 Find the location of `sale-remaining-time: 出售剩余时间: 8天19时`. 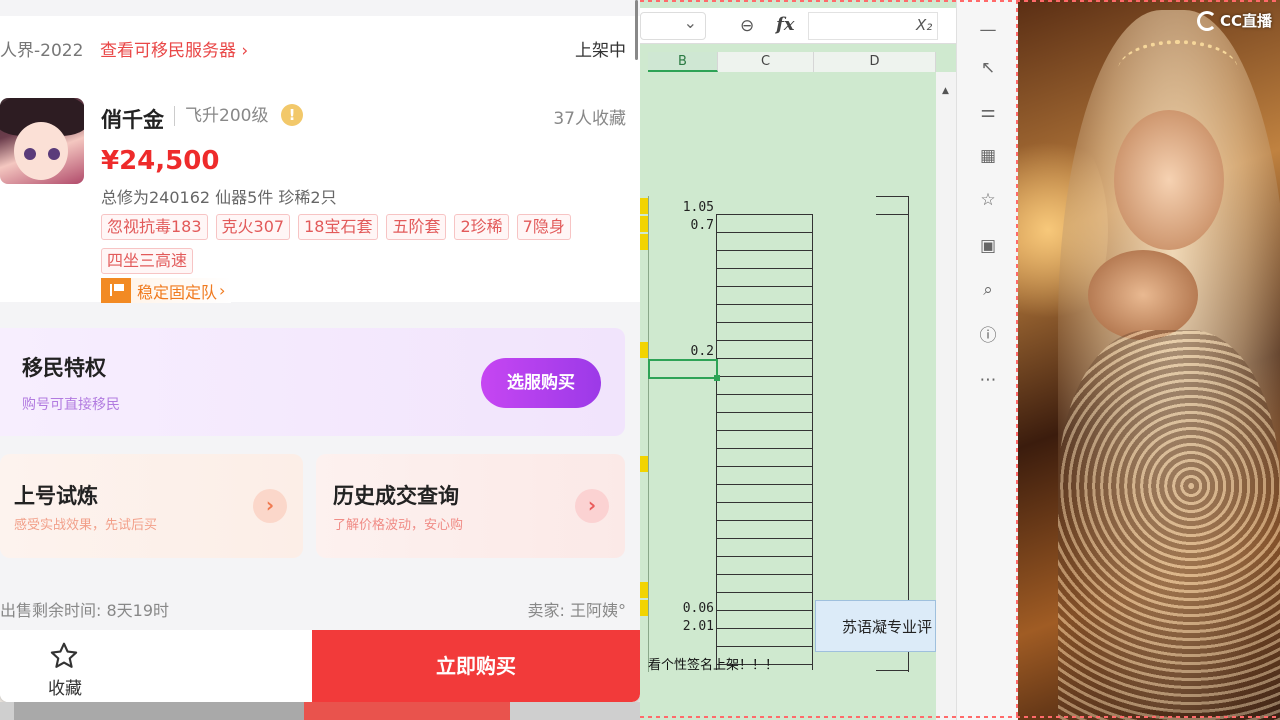

sale-remaining-time: 出售剩余时间: 8天19时 is located at coordinates (85, 610).